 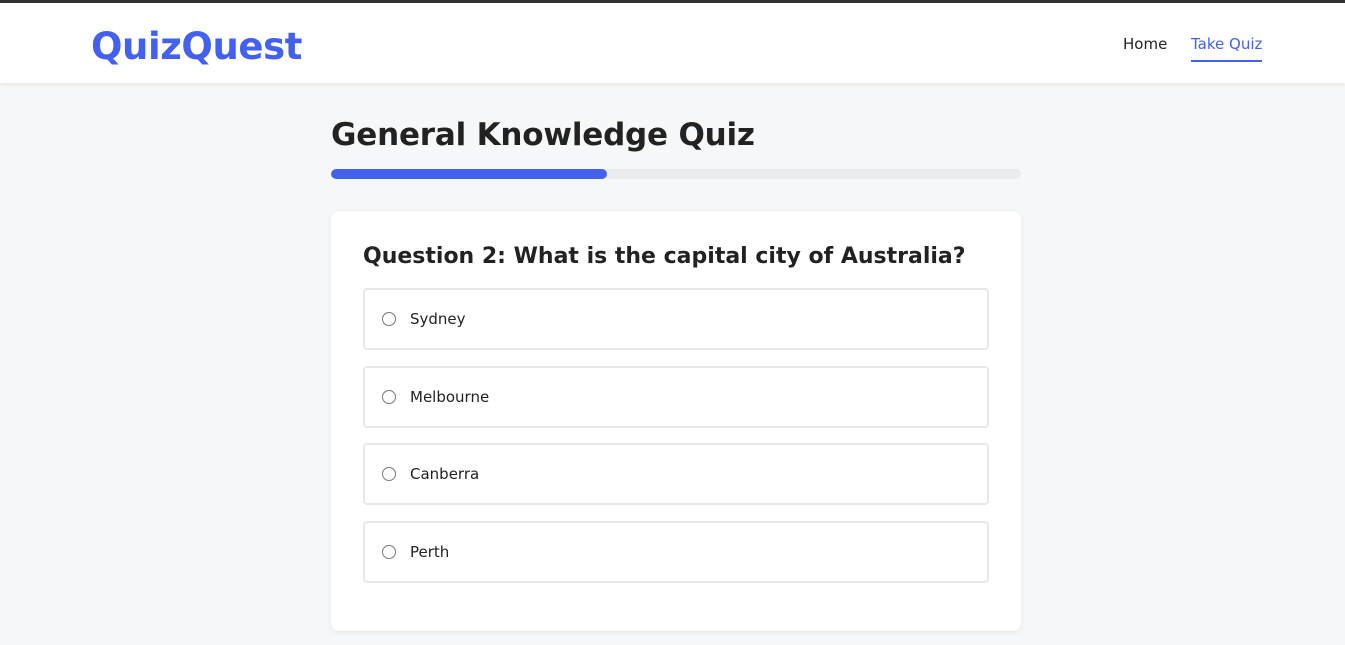 I want to click on nav-take-quiz-link: Take Quiz, so click(x=1227, y=48).